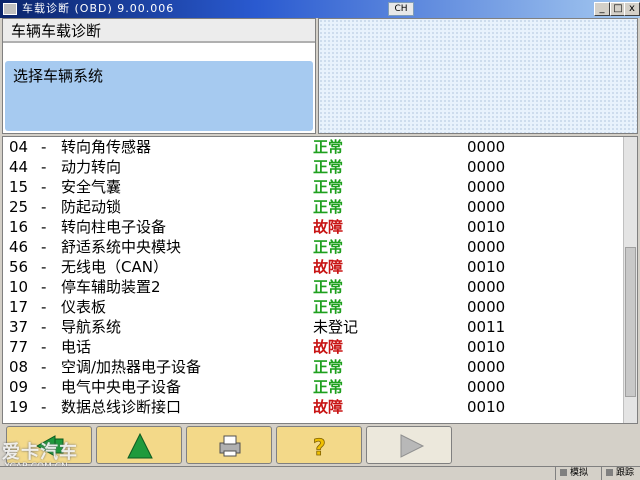 The height and width of the screenshot is (480, 640). What do you see at coordinates (91, 167) in the screenshot?
I see `system-name: 动力转向` at bounding box center [91, 167].